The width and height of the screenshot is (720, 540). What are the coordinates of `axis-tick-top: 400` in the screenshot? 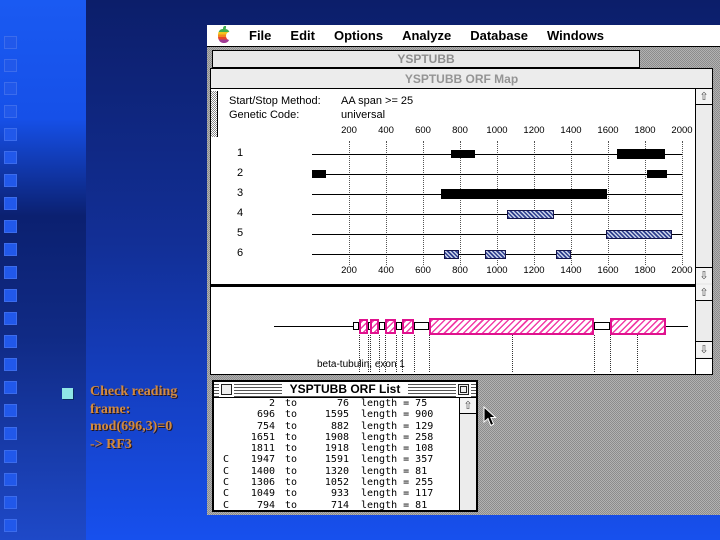 It's located at (386, 130).